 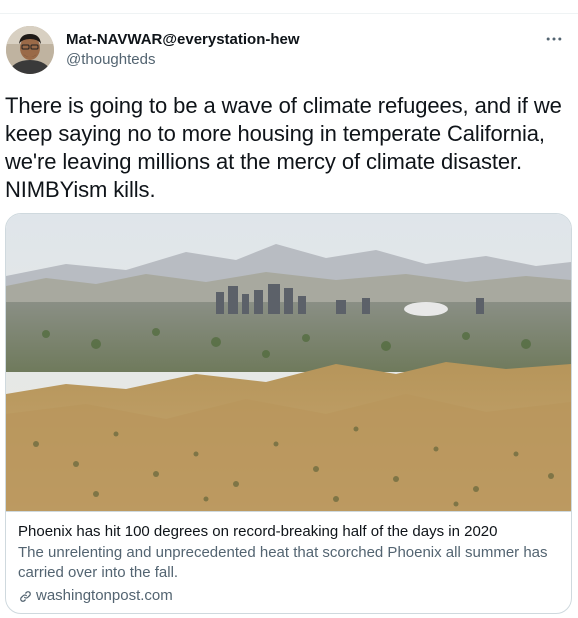 What do you see at coordinates (104, 596) in the screenshot?
I see `card-domain-text: washingtonpost.com` at bounding box center [104, 596].